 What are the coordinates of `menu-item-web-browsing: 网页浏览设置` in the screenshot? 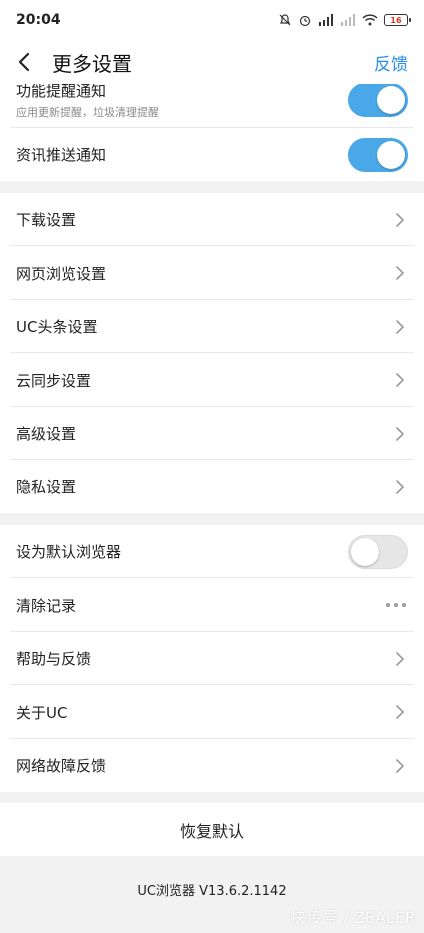 It's located at (212, 273).